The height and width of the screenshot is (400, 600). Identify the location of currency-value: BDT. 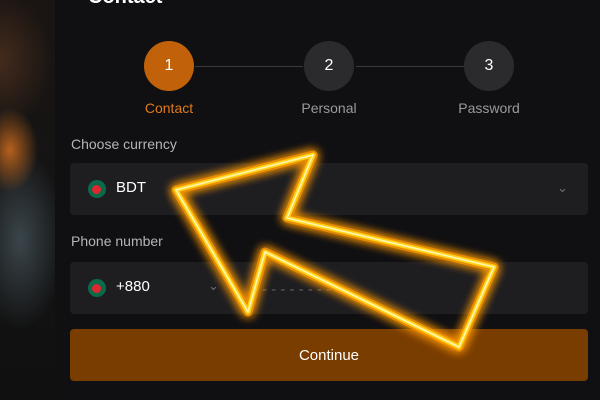
(131, 187).